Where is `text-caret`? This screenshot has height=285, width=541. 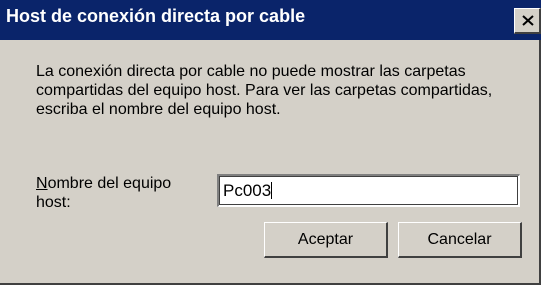 text-caret is located at coordinates (272, 190).